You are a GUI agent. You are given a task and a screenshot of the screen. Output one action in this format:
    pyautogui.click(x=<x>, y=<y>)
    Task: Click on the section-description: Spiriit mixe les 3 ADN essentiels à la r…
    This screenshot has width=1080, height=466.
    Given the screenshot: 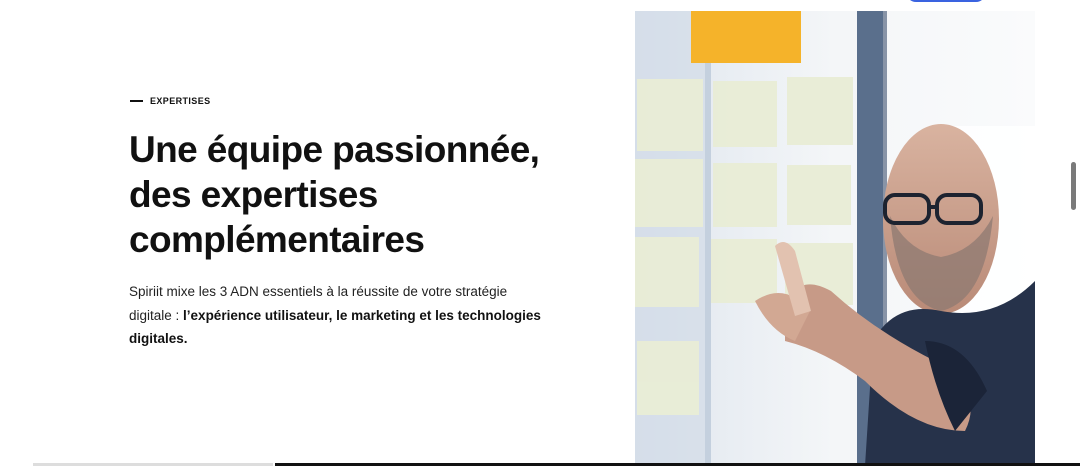 What is the action you would take?
    pyautogui.click(x=339, y=315)
    